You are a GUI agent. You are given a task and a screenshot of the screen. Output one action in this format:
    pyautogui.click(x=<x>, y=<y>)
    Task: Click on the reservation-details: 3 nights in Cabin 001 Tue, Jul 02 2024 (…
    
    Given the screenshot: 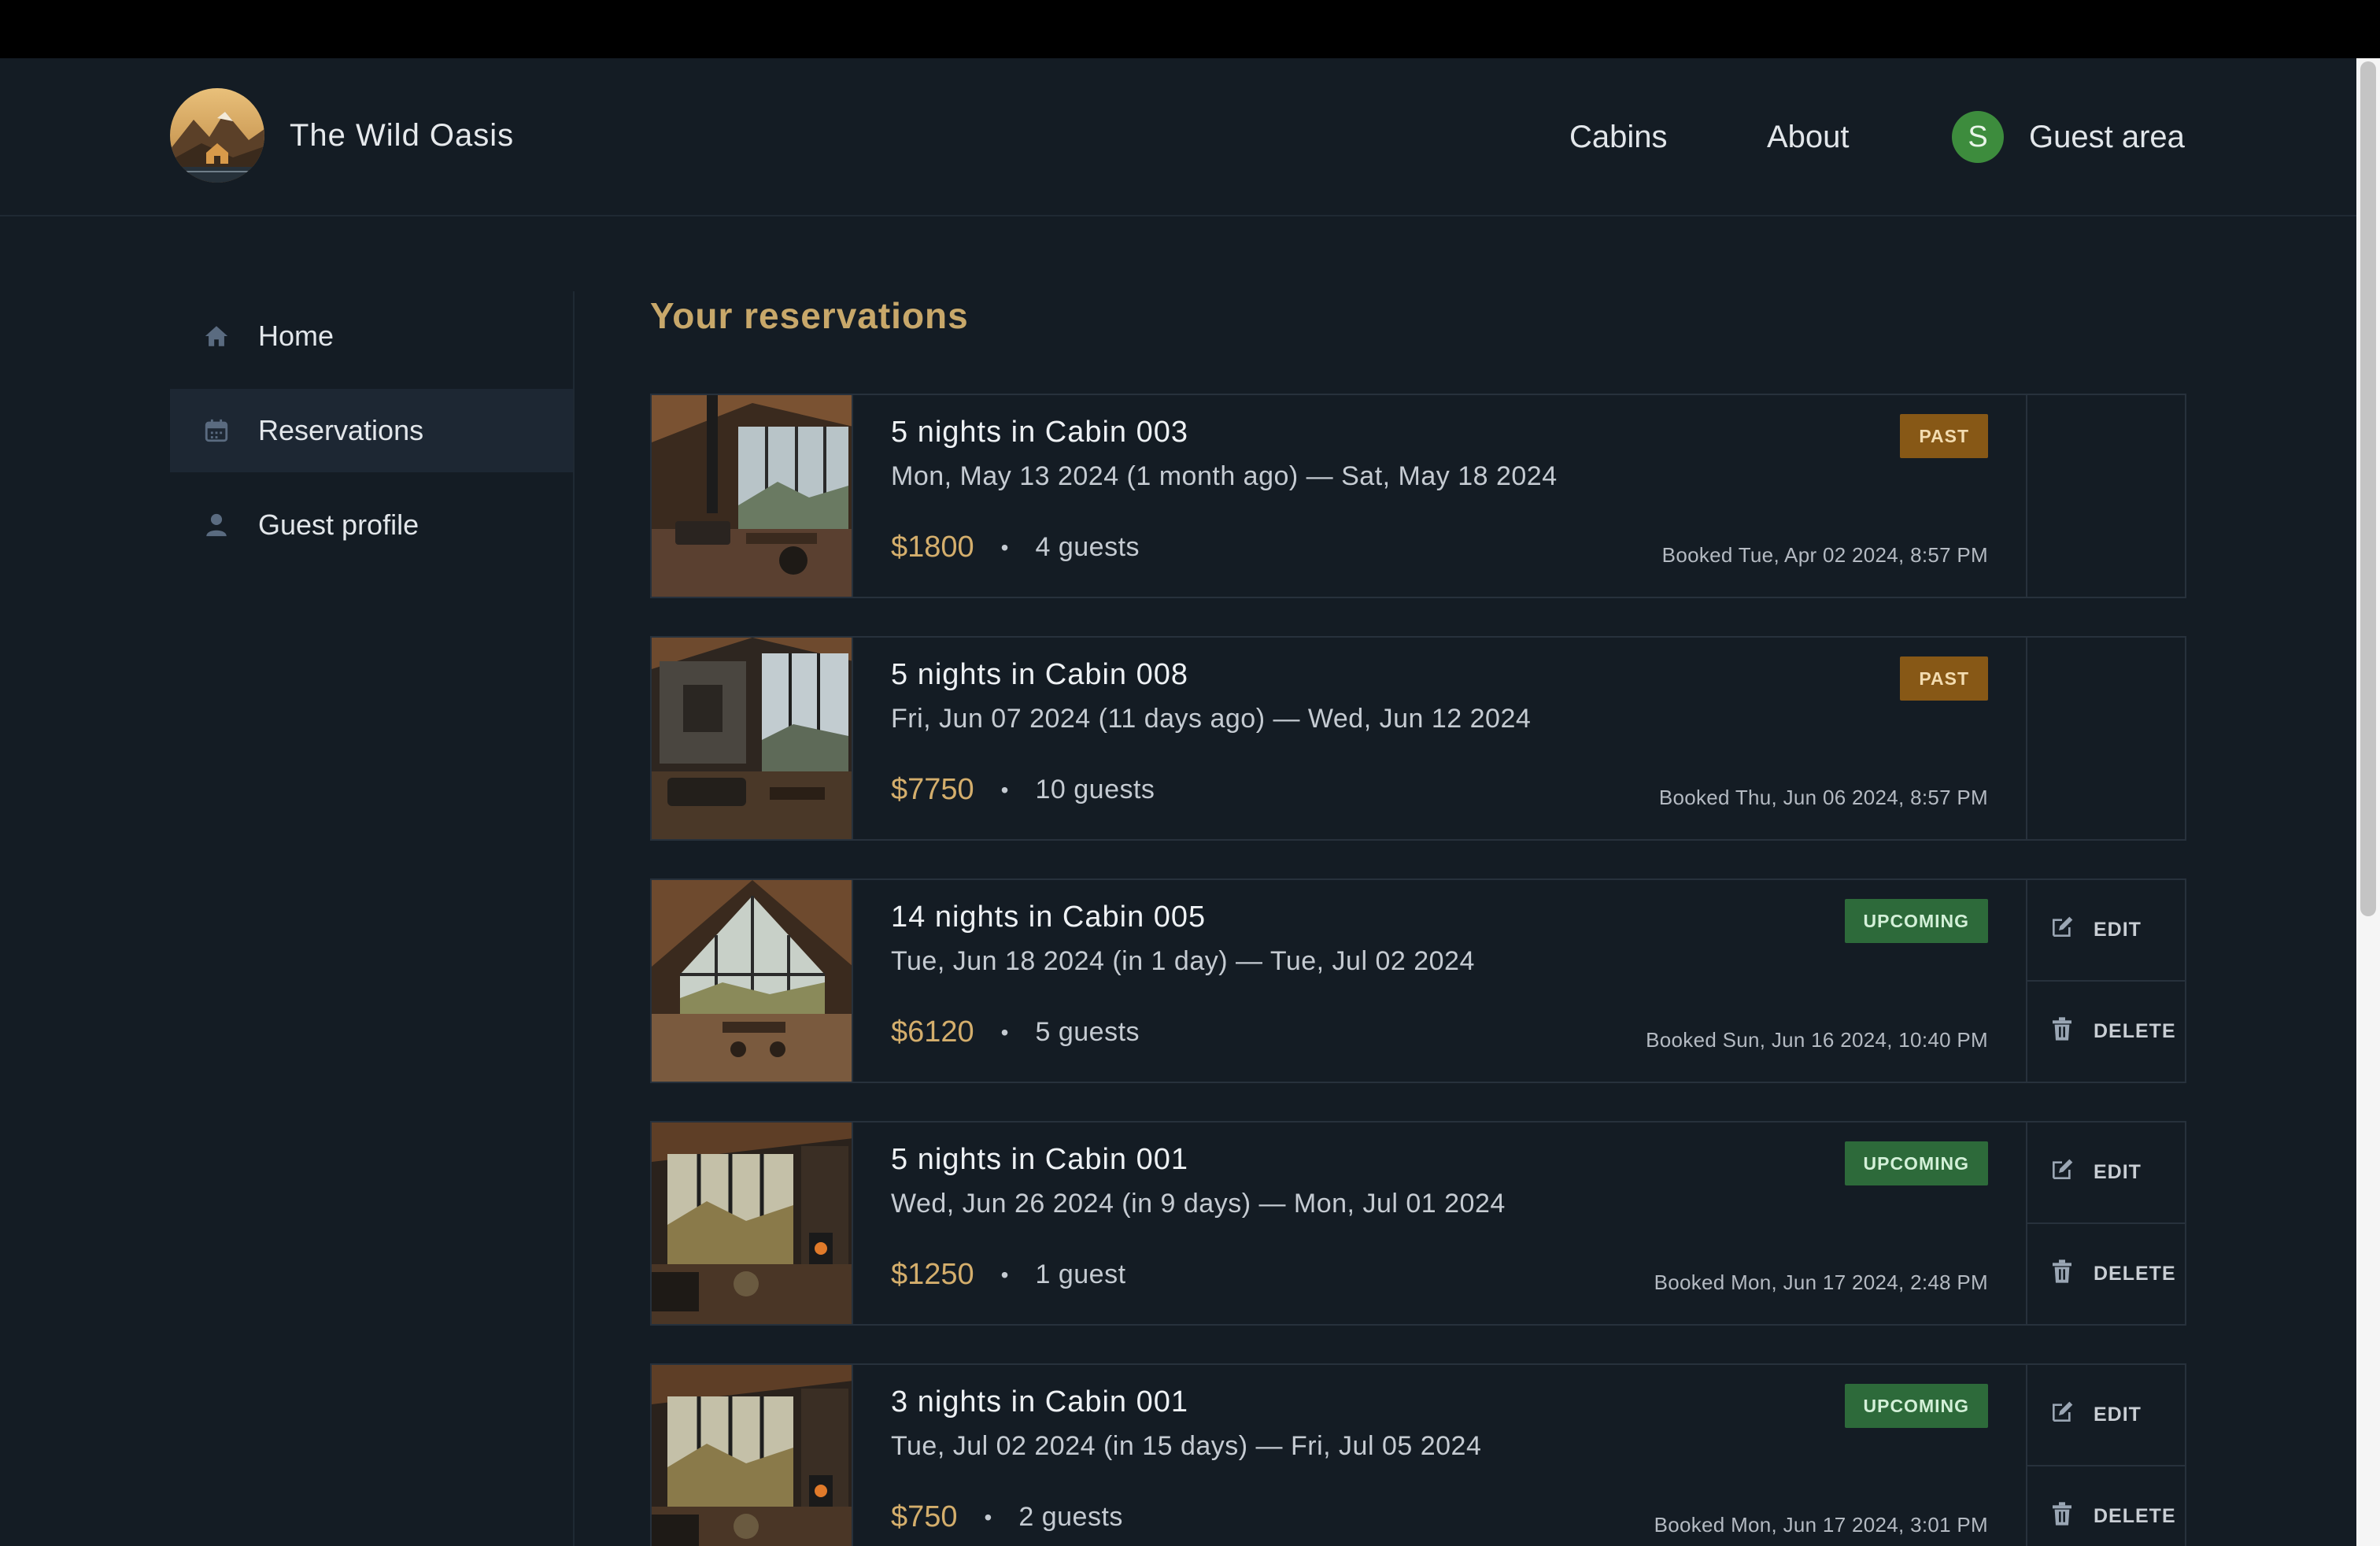 What is the action you would take?
    pyautogui.click(x=1439, y=1456)
    